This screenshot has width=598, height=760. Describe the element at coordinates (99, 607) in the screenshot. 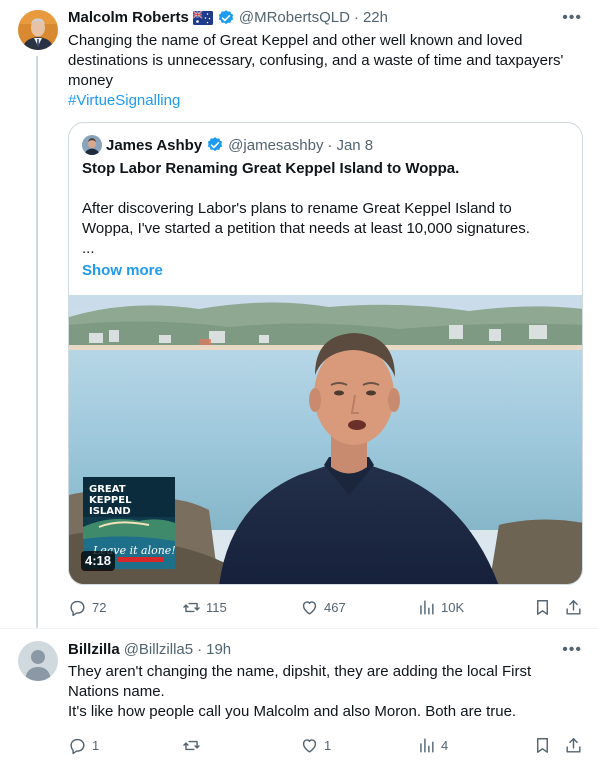

I see `reply-count: 72` at that location.